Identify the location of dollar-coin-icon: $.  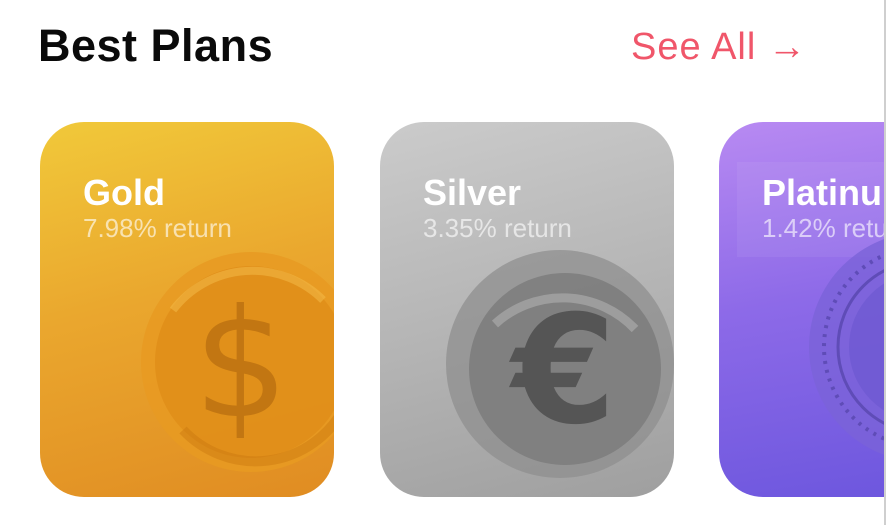
(237, 362).